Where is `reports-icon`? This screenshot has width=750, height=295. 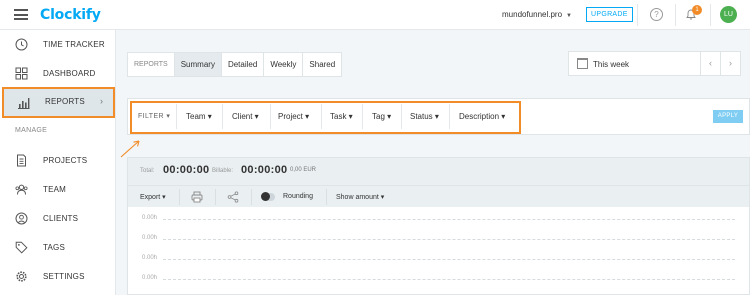 reports-icon is located at coordinates (24, 103).